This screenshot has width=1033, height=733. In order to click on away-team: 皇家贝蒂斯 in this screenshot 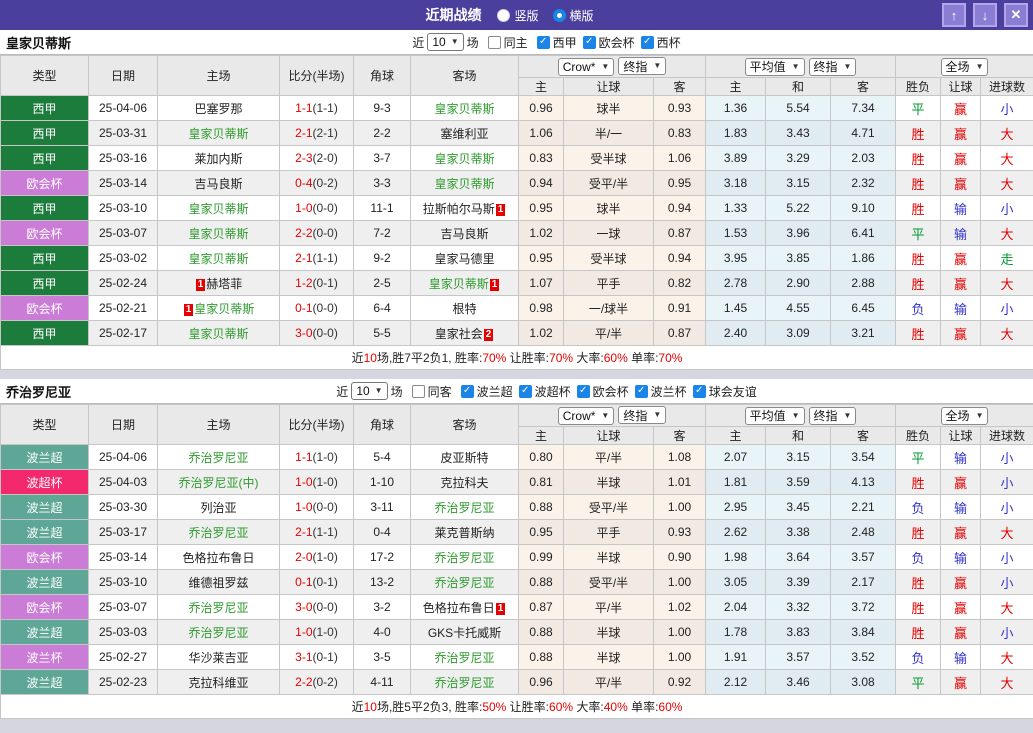, I will do `click(464, 183)`.